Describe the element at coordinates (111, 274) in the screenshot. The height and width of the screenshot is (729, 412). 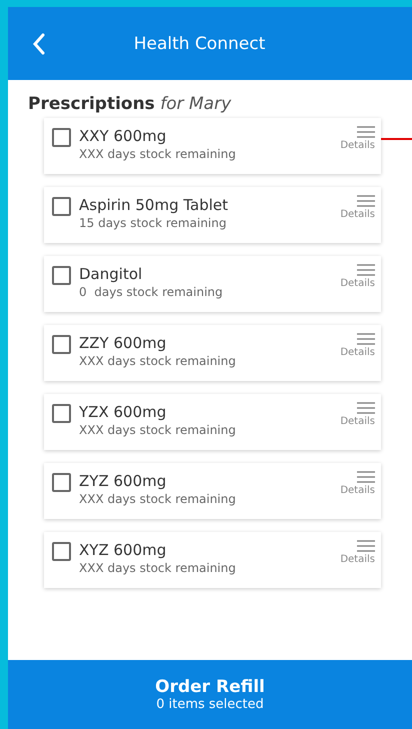
I see `medication-name: Dangitol` at that location.